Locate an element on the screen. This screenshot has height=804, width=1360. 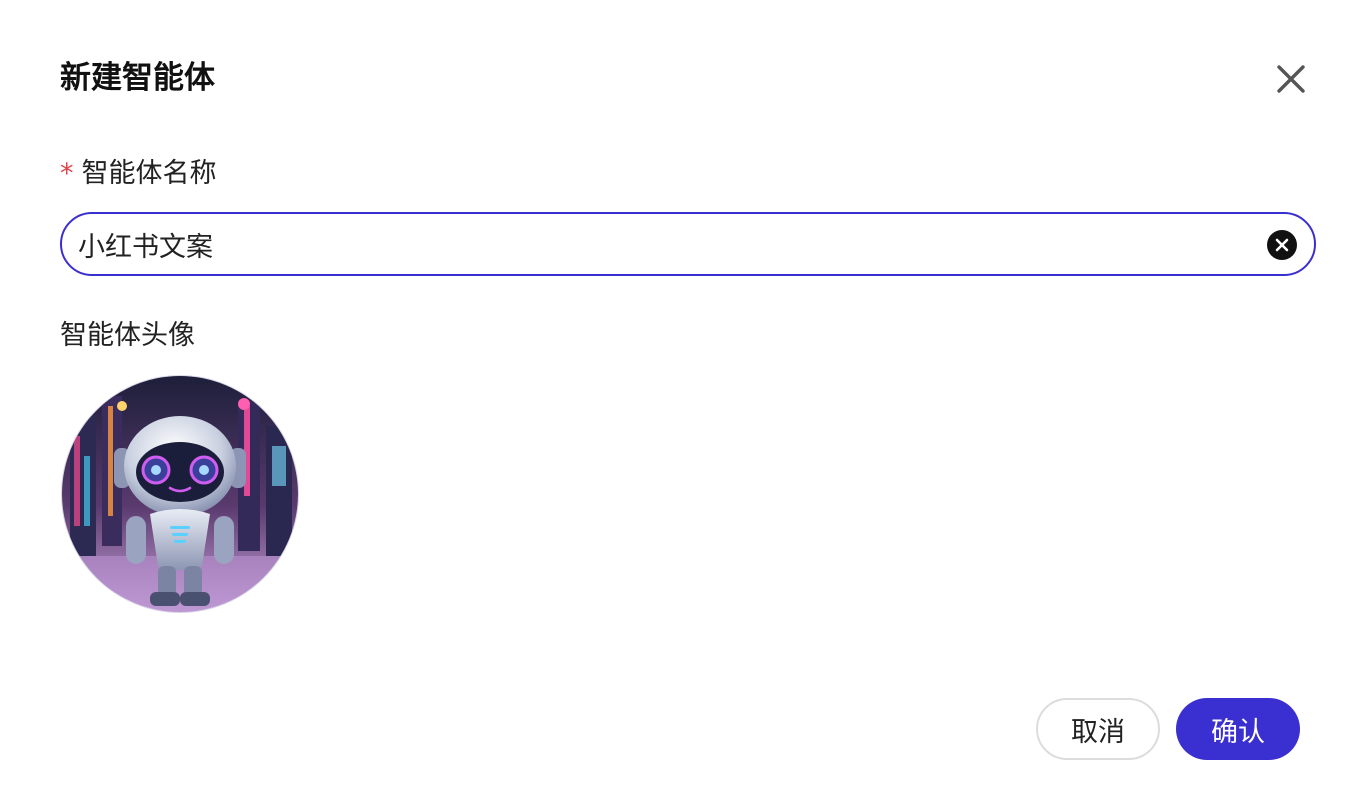
robot-avatar-image is located at coordinates (180, 494).